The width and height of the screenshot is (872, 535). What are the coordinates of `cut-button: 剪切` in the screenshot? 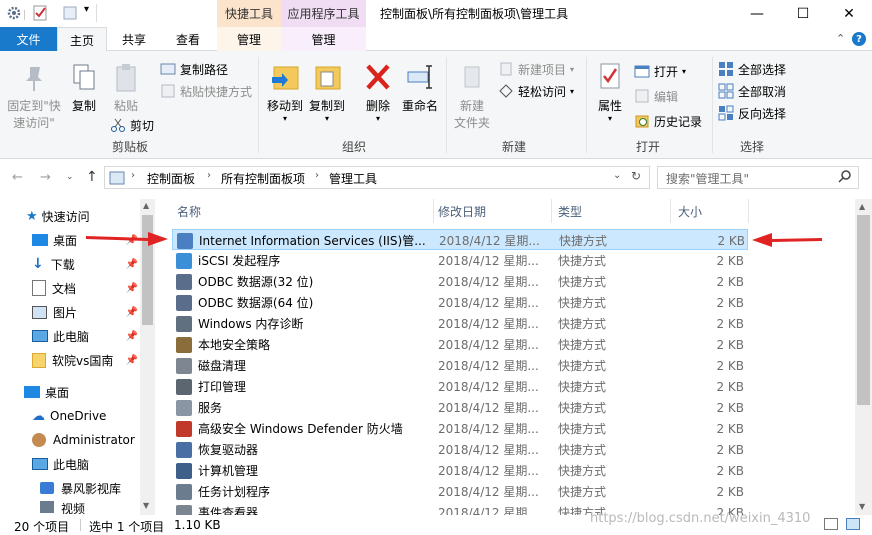 It's located at (132, 125).